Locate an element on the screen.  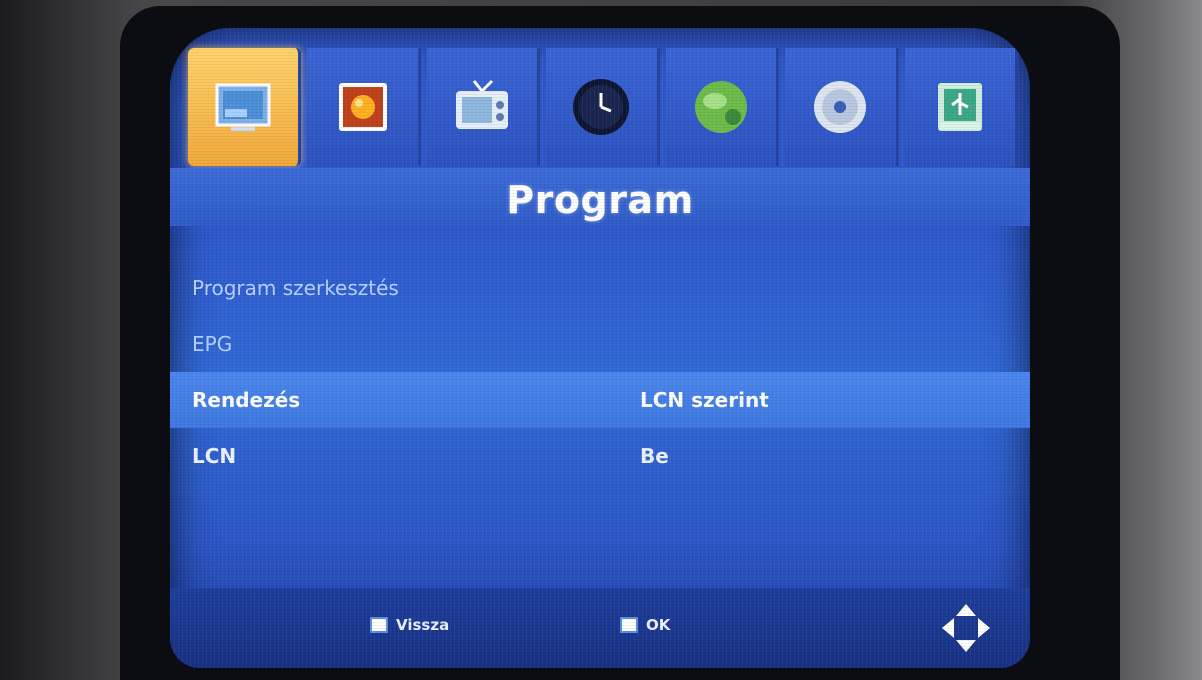
footer-bar: Vissza OK is located at coordinates (600, 628).